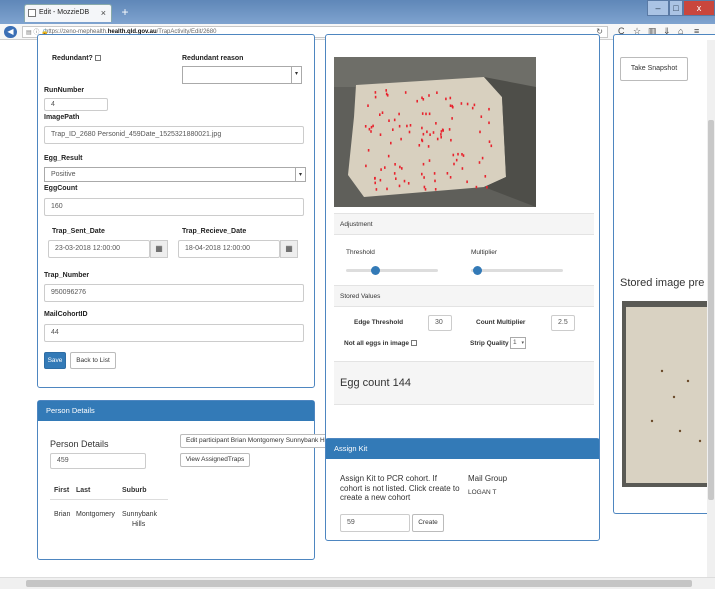  Describe the element at coordinates (428, 523) in the screenshot. I see `create-cohort-button: Create` at that location.